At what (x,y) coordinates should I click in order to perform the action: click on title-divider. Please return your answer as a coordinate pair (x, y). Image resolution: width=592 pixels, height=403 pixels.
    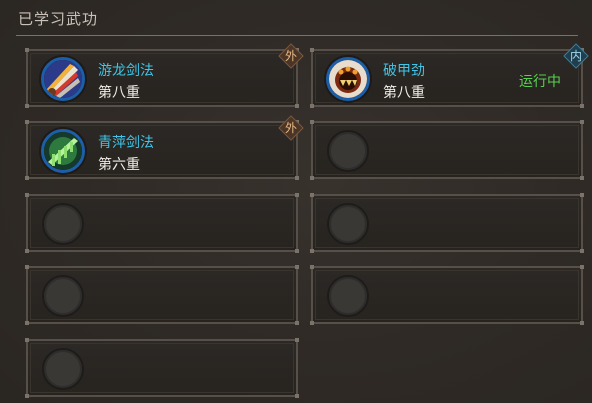
    Looking at the image, I should click on (297, 35).